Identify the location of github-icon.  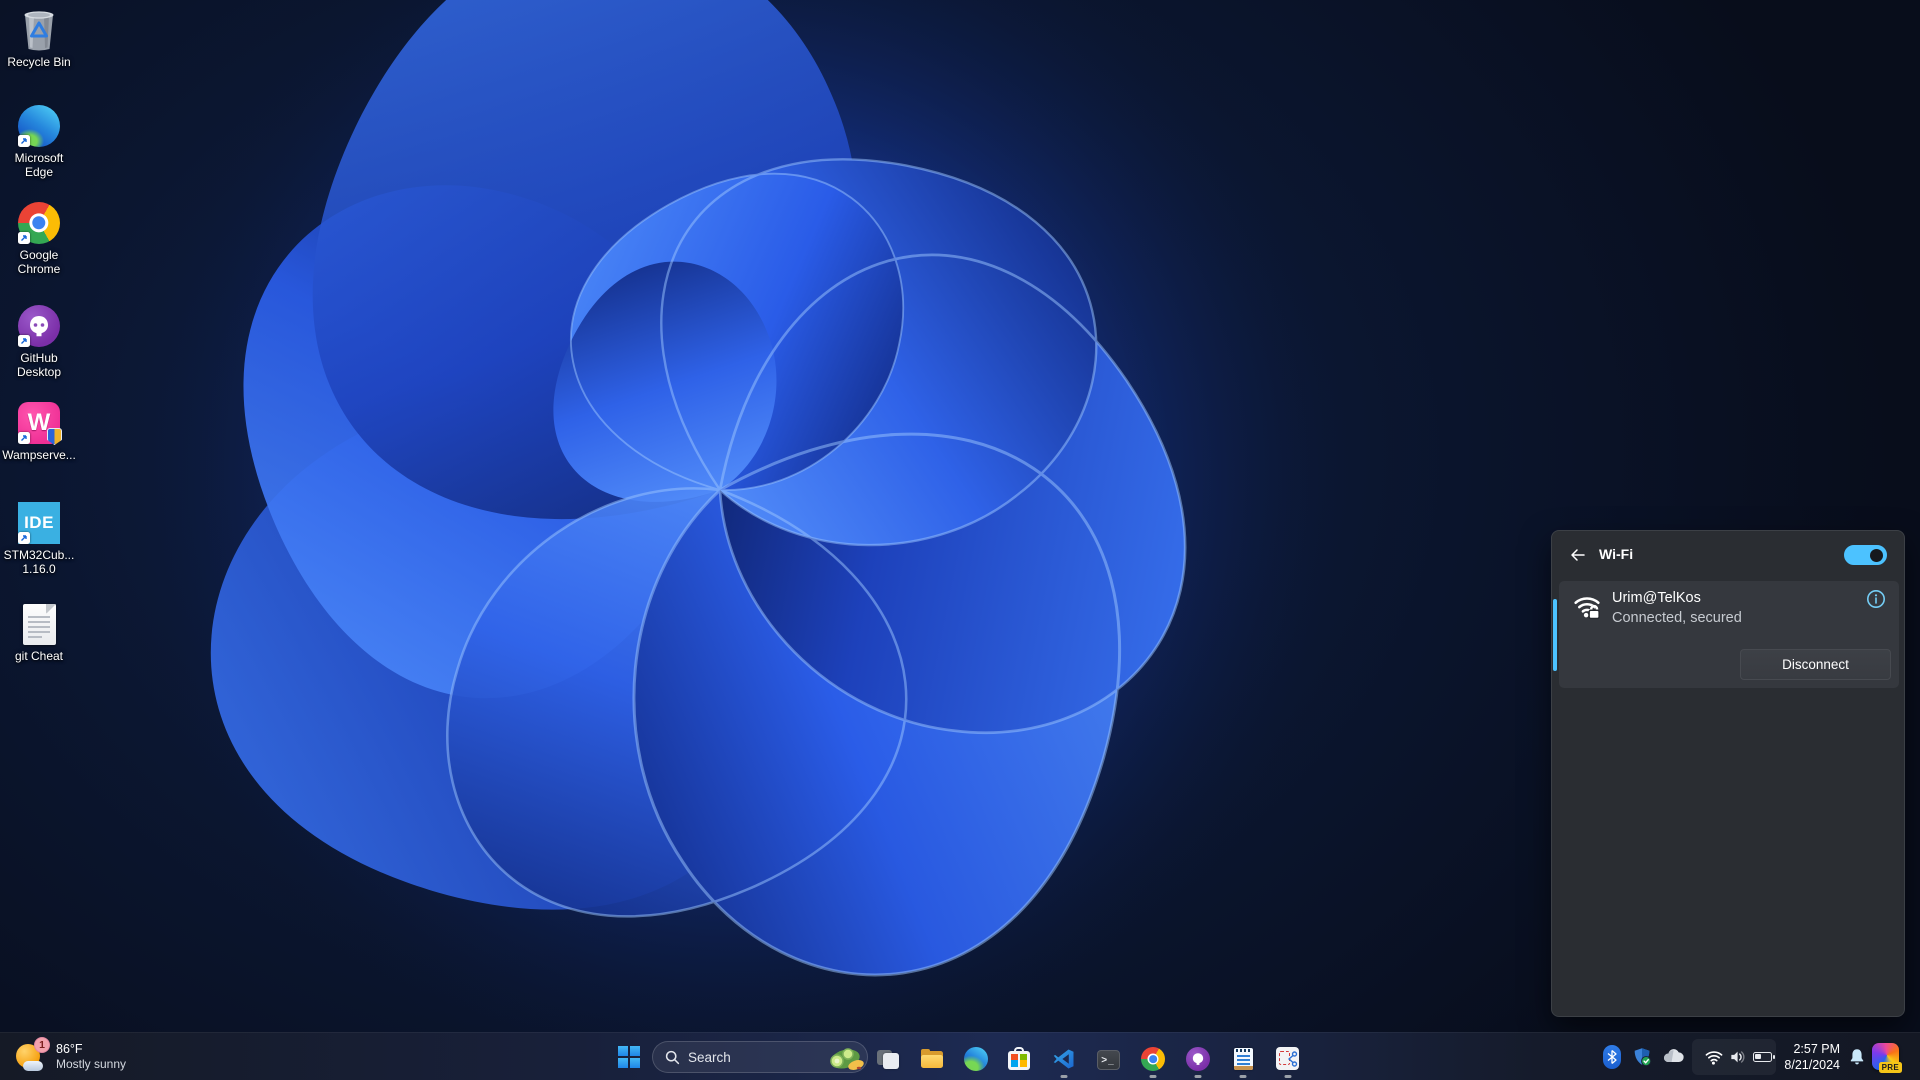
(1198, 1059).